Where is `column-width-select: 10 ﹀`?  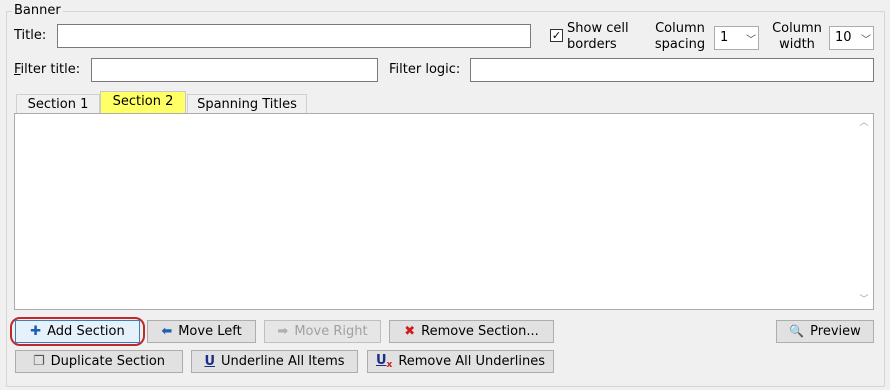
column-width-select: 10 ﹀ is located at coordinates (851, 38).